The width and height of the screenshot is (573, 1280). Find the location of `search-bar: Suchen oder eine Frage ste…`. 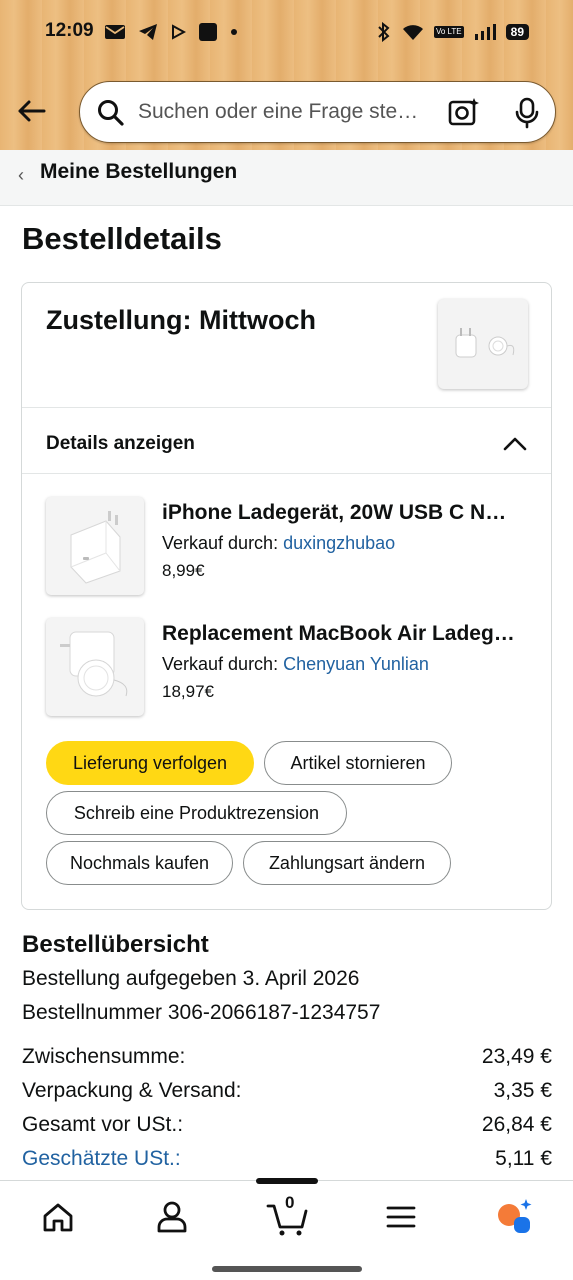

search-bar: Suchen oder eine Frage ste… is located at coordinates (317, 112).